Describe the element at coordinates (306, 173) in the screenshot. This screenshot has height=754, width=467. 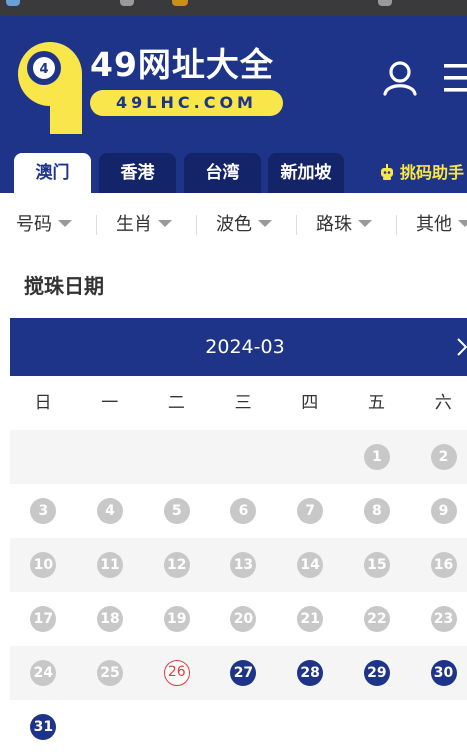
I see `tab-singapore: 新加坡` at that location.